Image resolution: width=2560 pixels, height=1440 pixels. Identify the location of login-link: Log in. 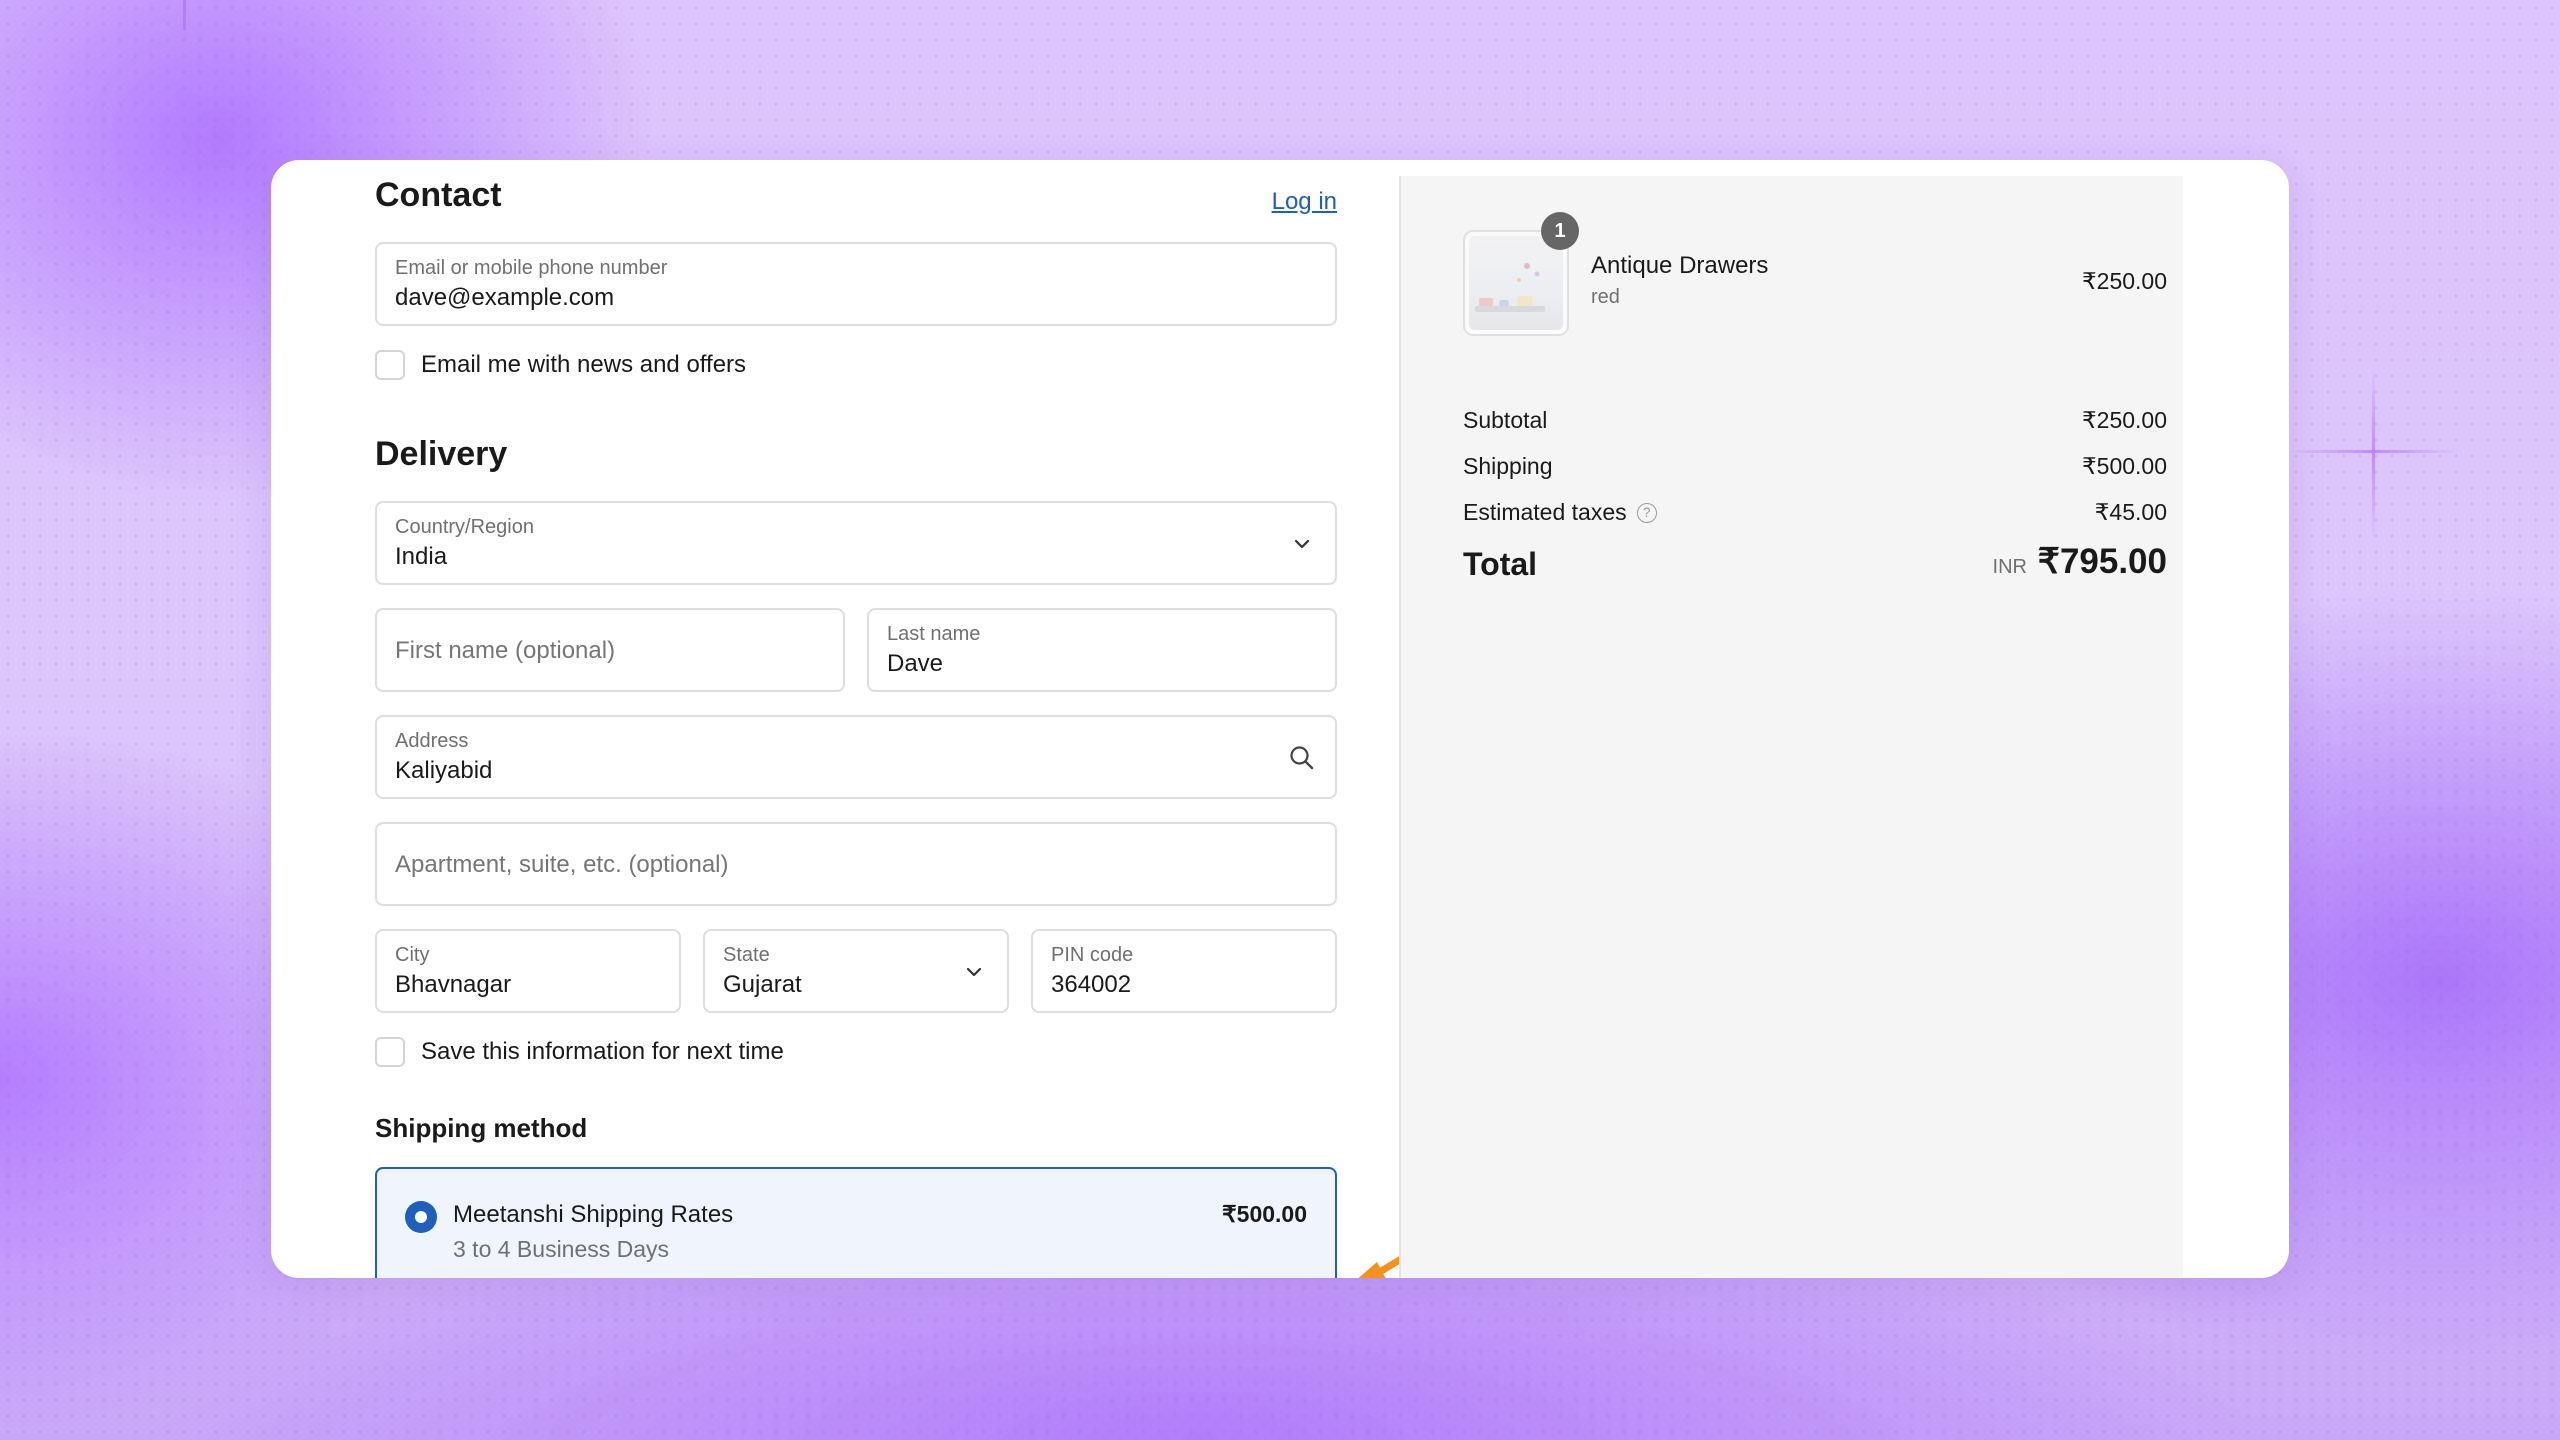
(1304, 202).